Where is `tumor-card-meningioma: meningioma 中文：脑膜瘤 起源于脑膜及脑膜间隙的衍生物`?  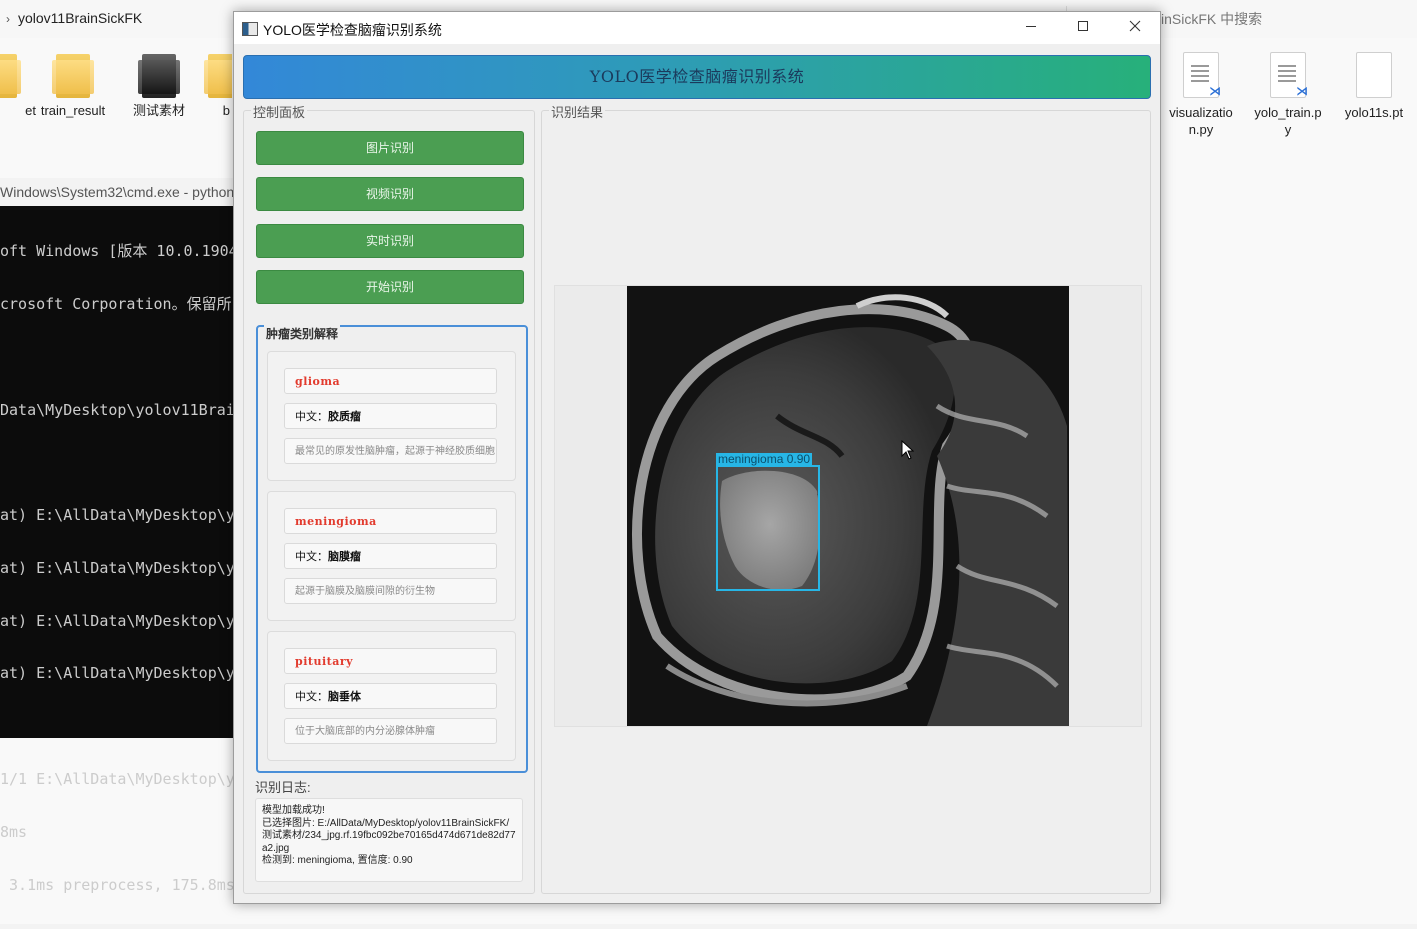 tumor-card-meningioma: meningioma 中文：脑膜瘤 起源于脑膜及脑膜间隙的衍生物 is located at coordinates (391, 556).